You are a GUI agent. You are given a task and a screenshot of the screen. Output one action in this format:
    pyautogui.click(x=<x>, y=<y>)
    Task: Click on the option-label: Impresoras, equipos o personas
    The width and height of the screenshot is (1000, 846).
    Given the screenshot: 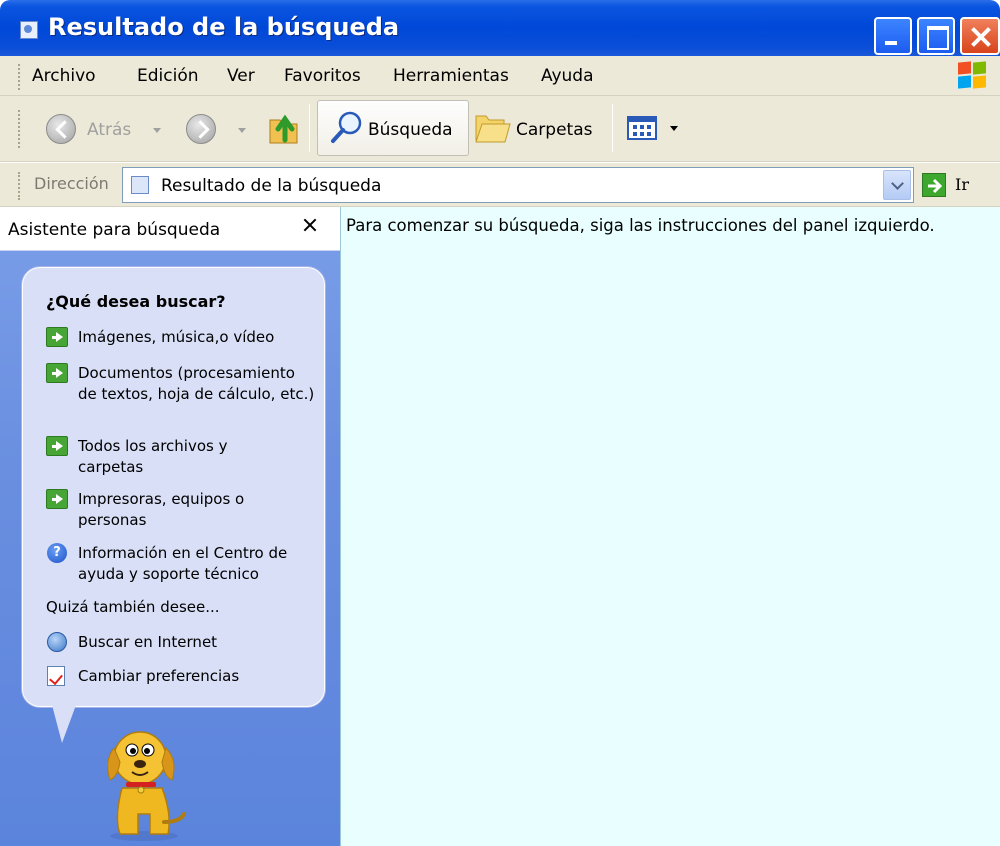 What is the action you would take?
    pyautogui.click(x=178, y=510)
    